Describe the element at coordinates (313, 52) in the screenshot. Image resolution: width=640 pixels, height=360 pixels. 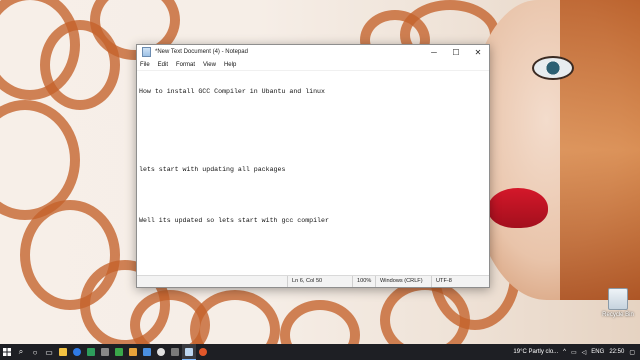
I see `title-bar: *New Text Document (4) - Notepad ─ ☐ ✕` at that location.